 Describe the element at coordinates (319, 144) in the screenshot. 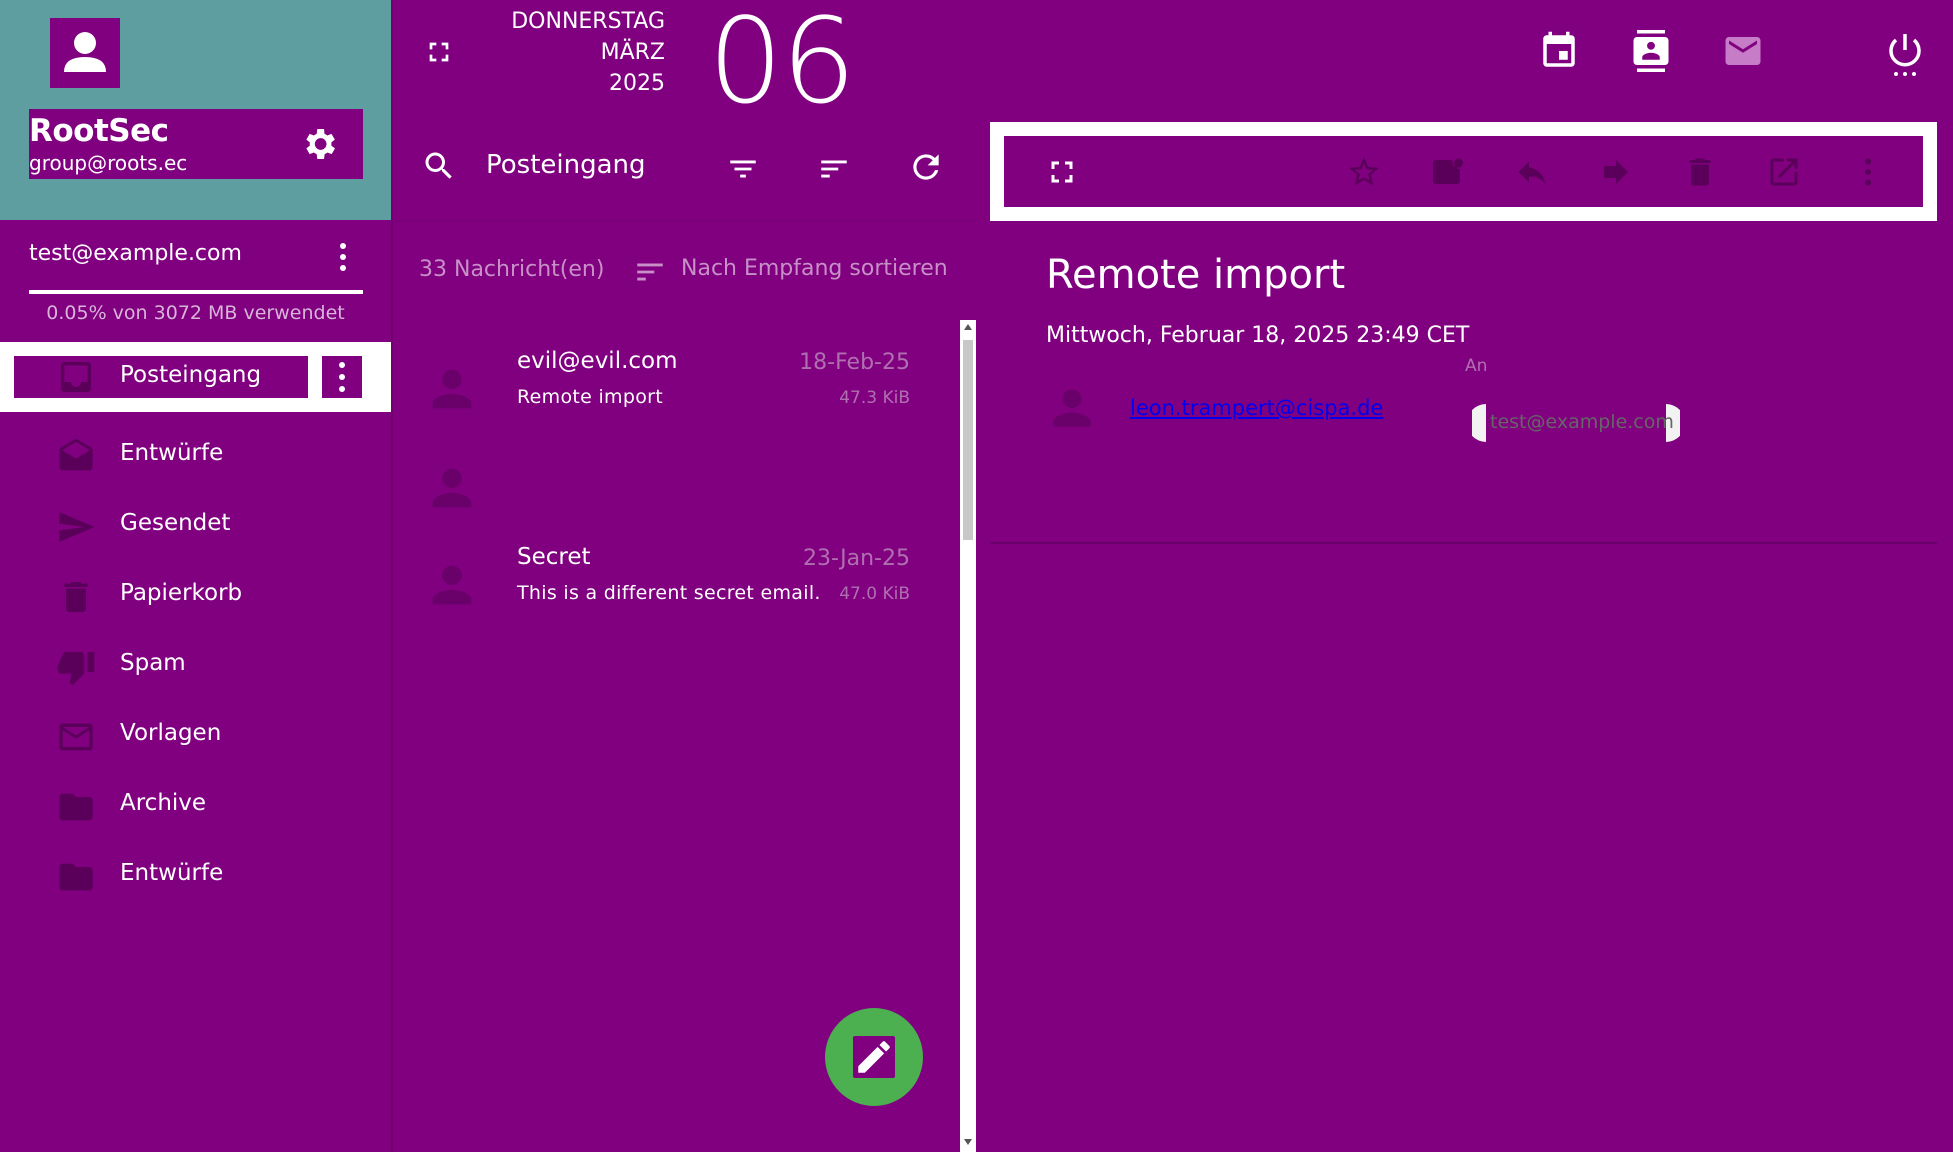

I see `settings-gear-icon` at that location.